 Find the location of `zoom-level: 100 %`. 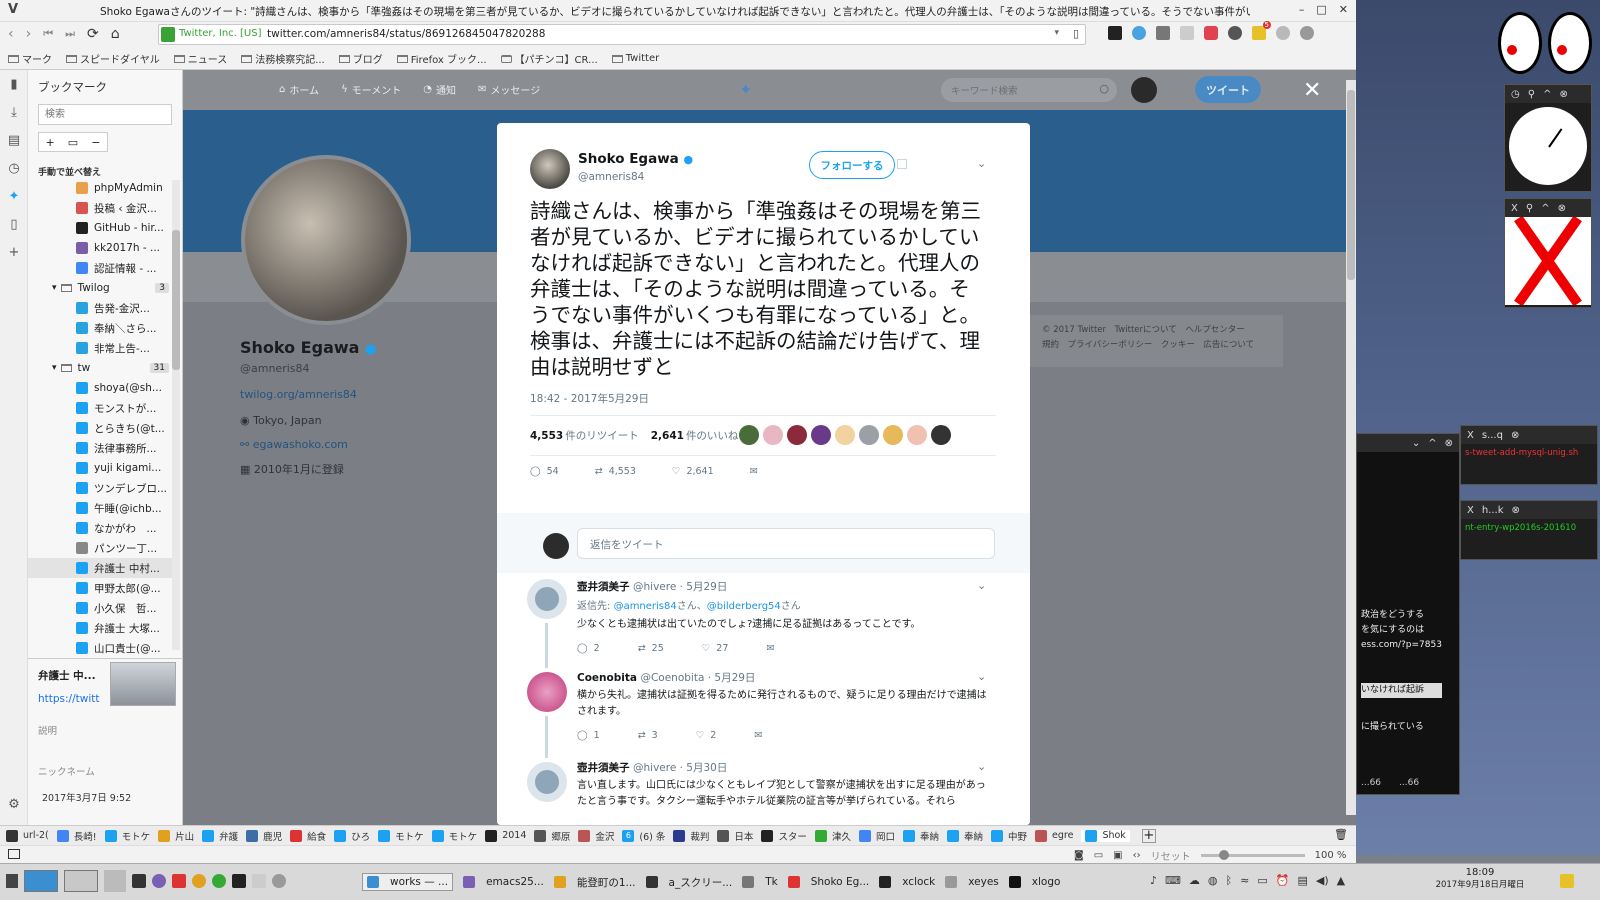

zoom-level: 100 % is located at coordinates (1331, 855).